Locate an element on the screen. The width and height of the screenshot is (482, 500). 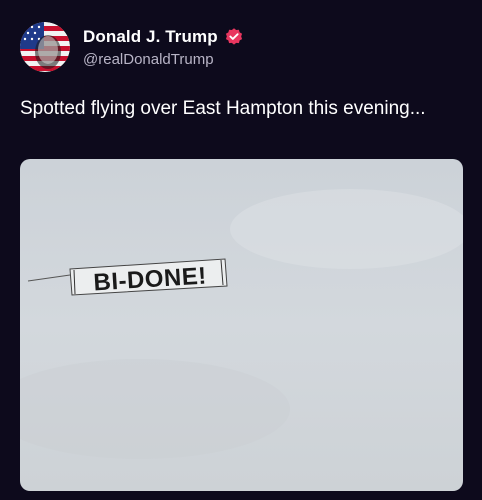
author-display-name: Donald J. Trump is located at coordinates (150, 37).